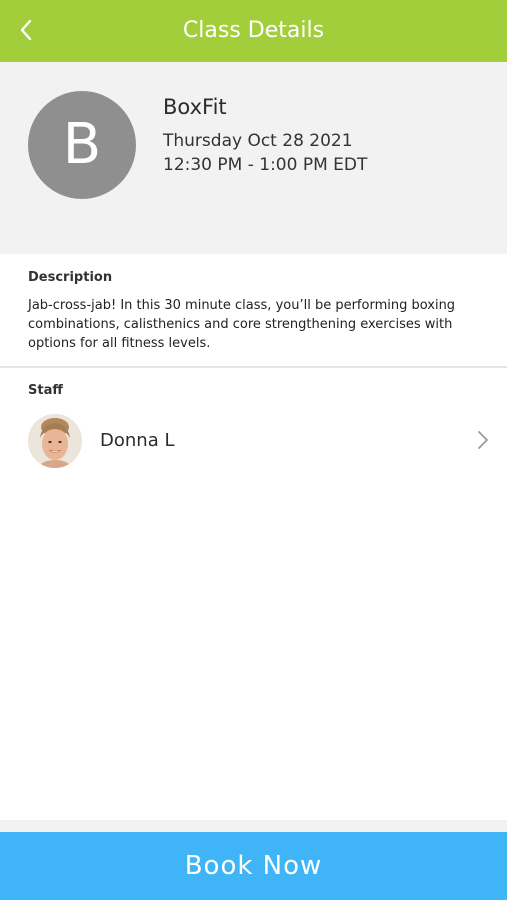  I want to click on staff-heading: Staff, so click(45, 390).